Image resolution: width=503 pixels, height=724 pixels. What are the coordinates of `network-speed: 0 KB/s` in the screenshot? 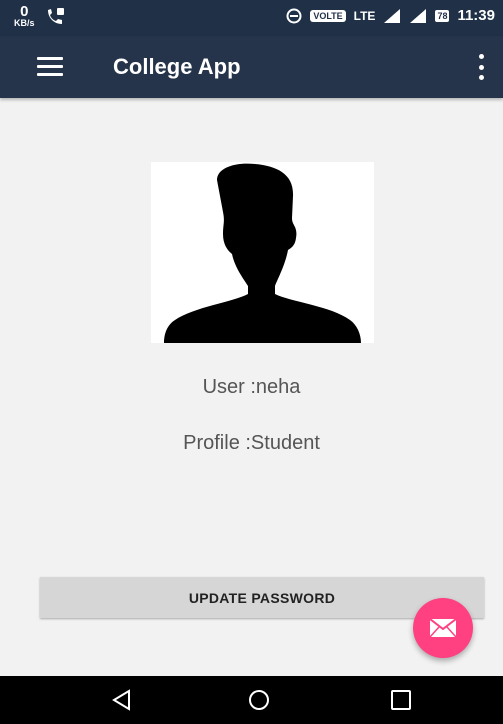 It's located at (24, 16).